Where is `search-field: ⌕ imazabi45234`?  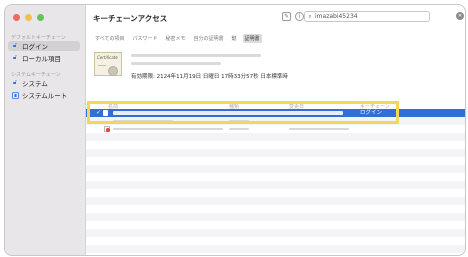 search-field: ⌕ imazabi45234 is located at coordinates (367, 16).